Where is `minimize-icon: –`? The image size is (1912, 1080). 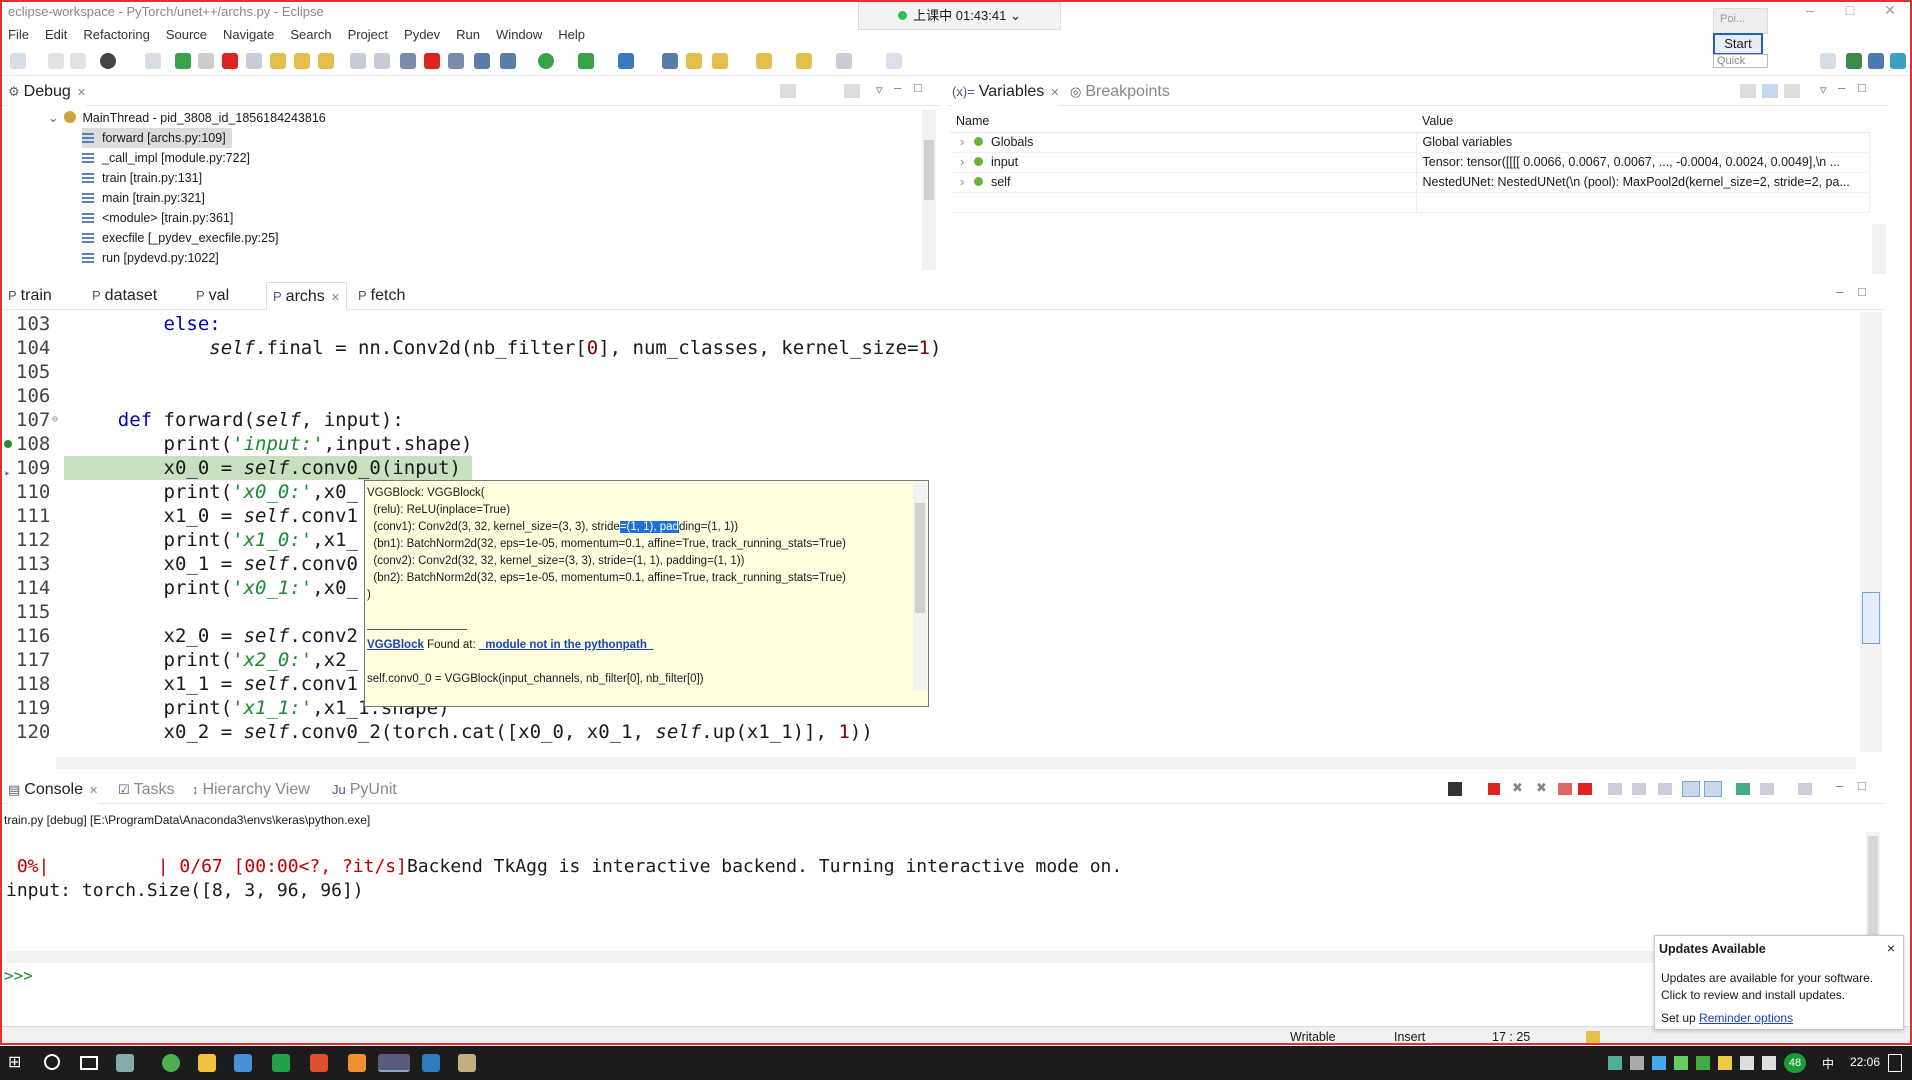
minimize-icon: – is located at coordinates (1810, 10).